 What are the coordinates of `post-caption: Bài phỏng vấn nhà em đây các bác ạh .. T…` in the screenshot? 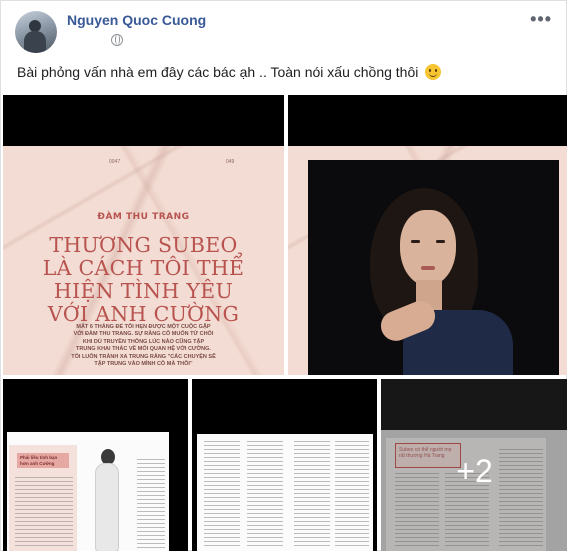 It's located at (229, 72).